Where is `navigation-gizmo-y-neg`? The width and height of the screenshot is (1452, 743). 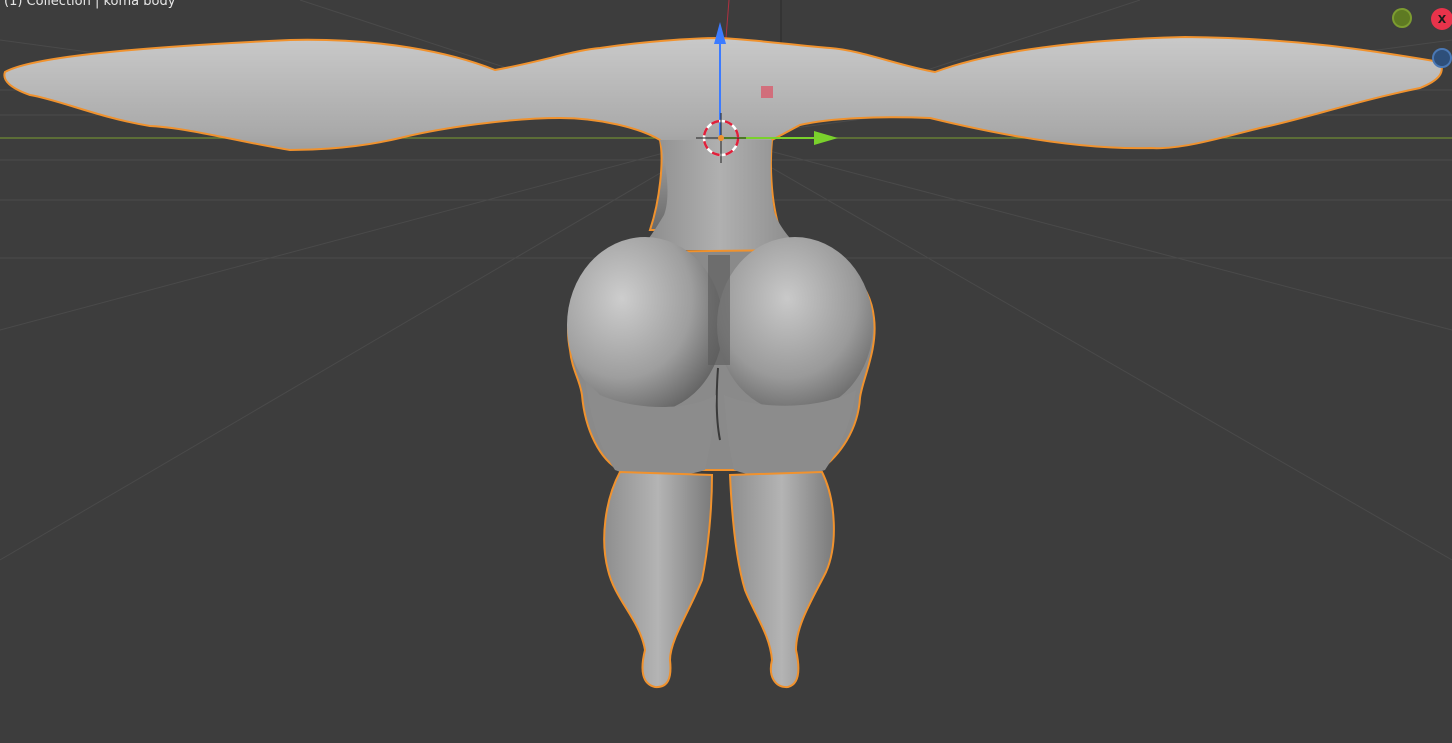 navigation-gizmo-y-neg is located at coordinates (1402, 18).